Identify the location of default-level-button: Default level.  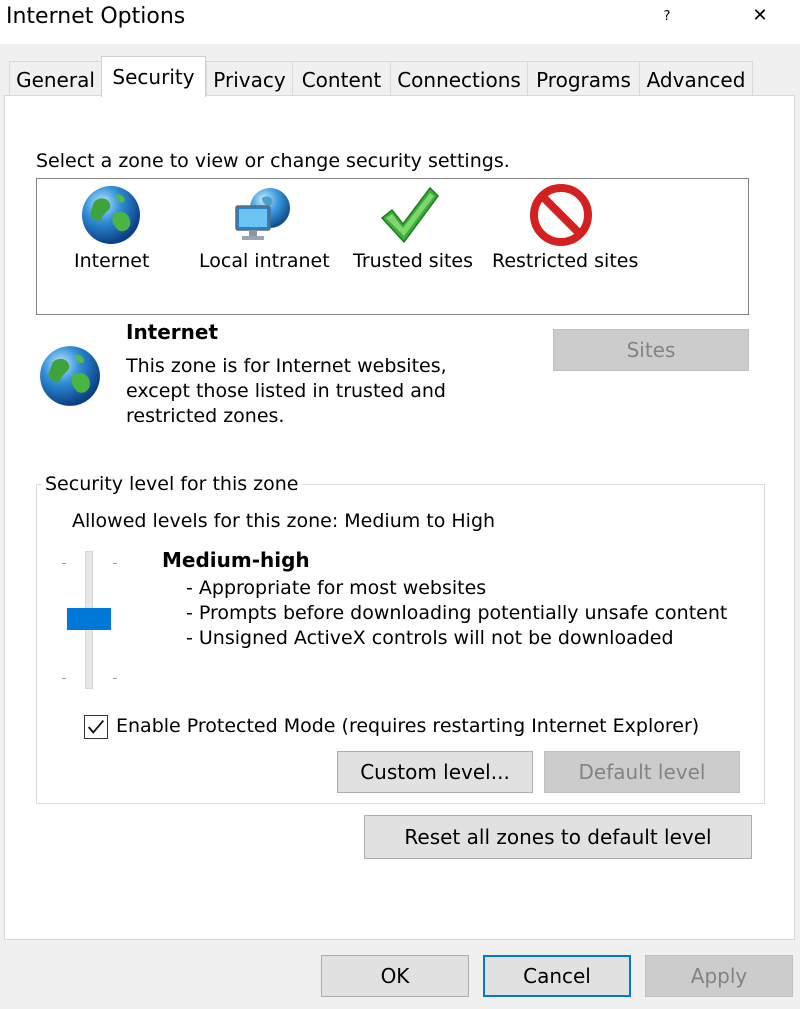
(642, 772).